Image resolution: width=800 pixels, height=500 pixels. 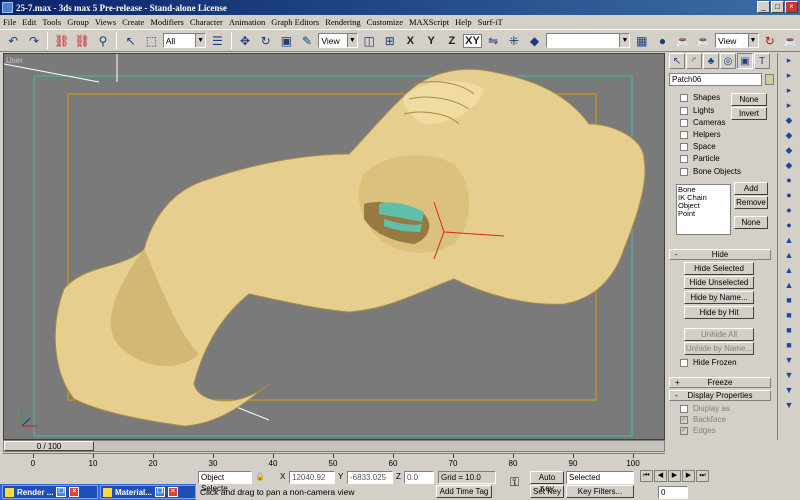 What do you see at coordinates (751, 222) in the screenshot?
I see `none-button-2: None` at bounding box center [751, 222].